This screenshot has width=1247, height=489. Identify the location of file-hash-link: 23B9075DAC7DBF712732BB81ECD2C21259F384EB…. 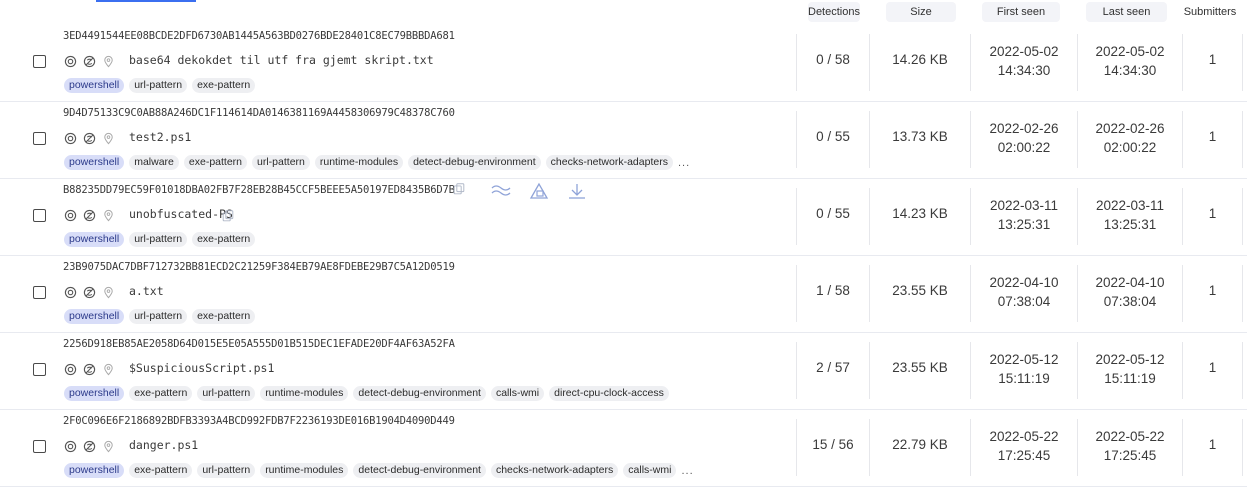
(259, 267).